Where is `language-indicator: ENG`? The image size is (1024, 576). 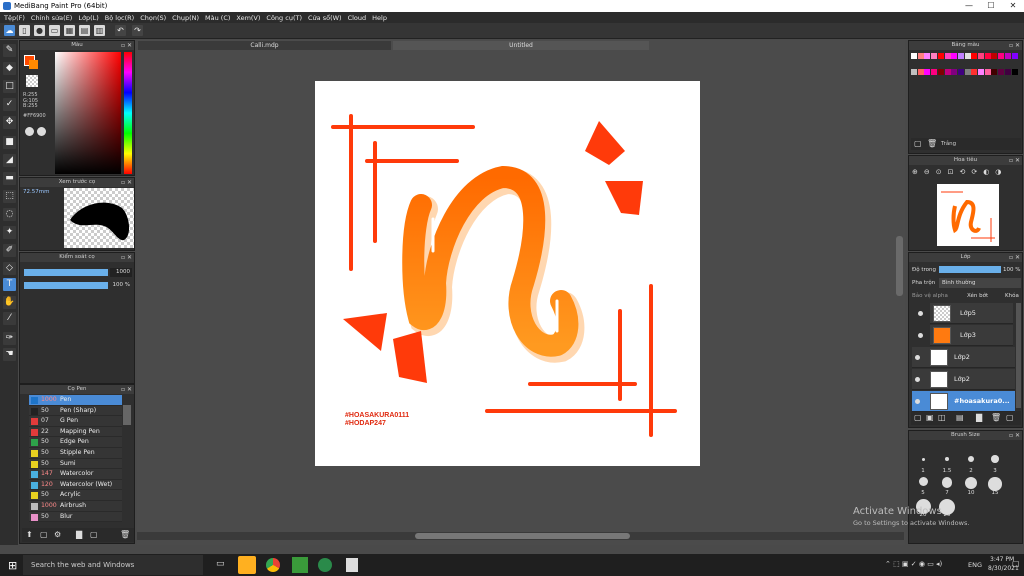
language-indicator: ENG is located at coordinates (975, 565).